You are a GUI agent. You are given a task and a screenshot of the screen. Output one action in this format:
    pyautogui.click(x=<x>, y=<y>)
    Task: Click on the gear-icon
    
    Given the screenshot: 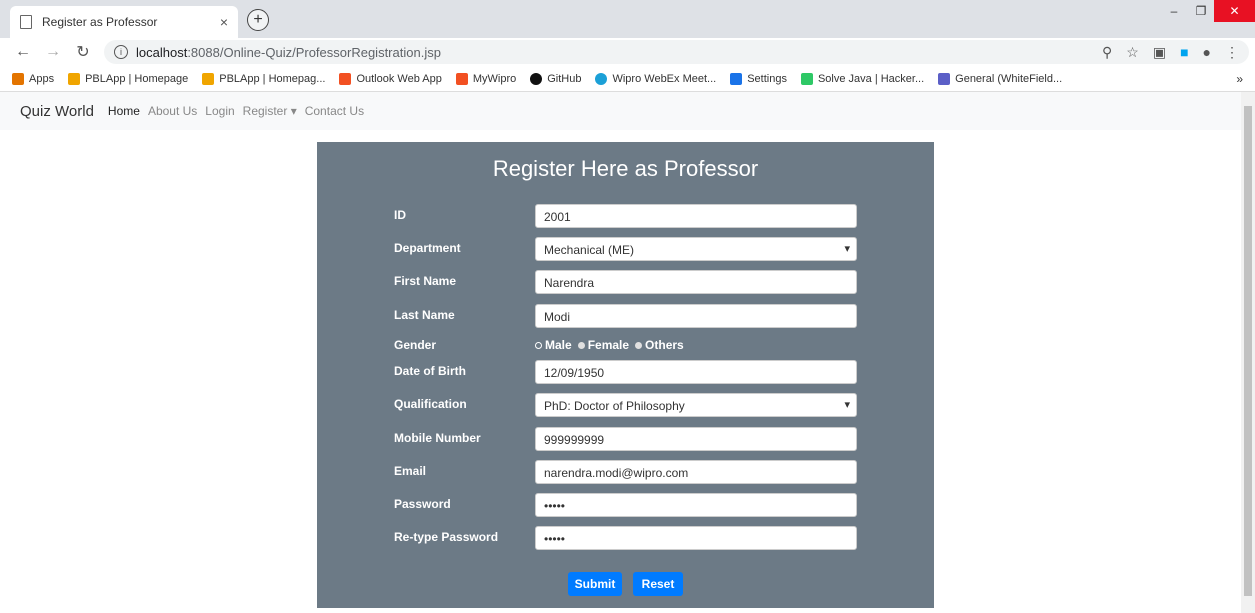 What is the action you would take?
    pyautogui.click(x=736, y=78)
    